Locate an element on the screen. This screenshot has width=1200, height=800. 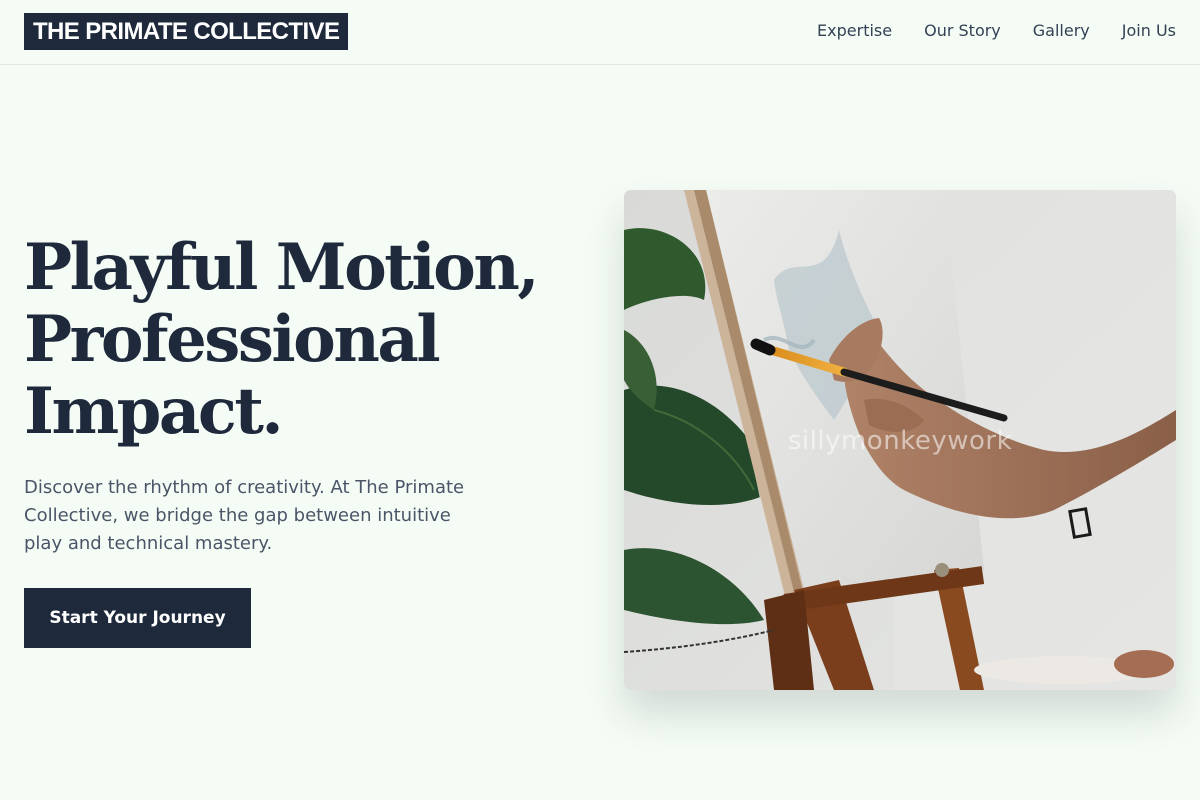
image-watermark: sillymonkeywork is located at coordinates (900, 441).